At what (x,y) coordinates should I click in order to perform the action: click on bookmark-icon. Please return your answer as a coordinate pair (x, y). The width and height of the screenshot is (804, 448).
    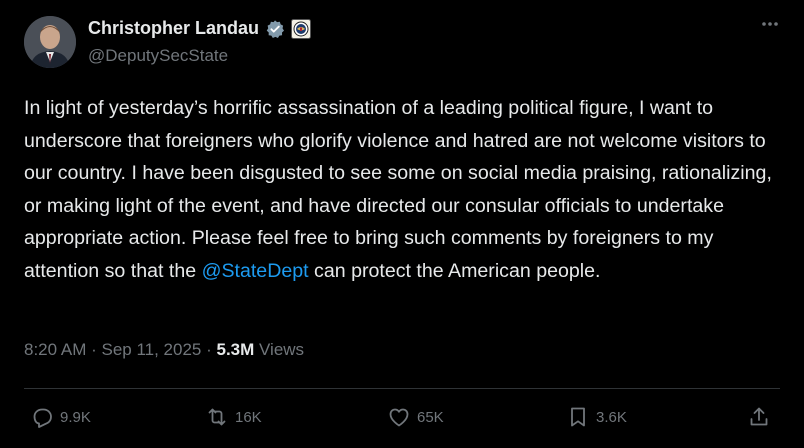
    Looking at the image, I should click on (578, 417).